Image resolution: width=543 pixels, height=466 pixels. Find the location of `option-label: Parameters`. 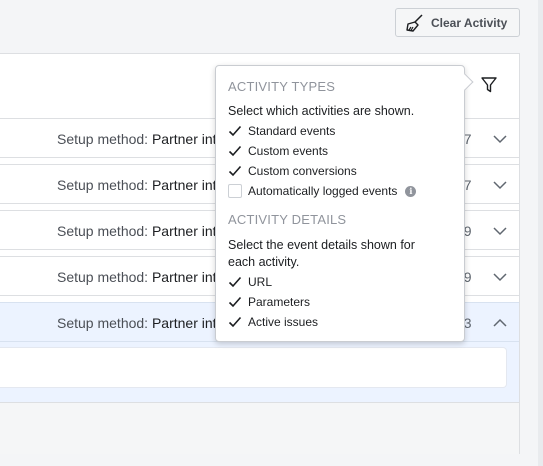

option-label: Parameters is located at coordinates (279, 302).